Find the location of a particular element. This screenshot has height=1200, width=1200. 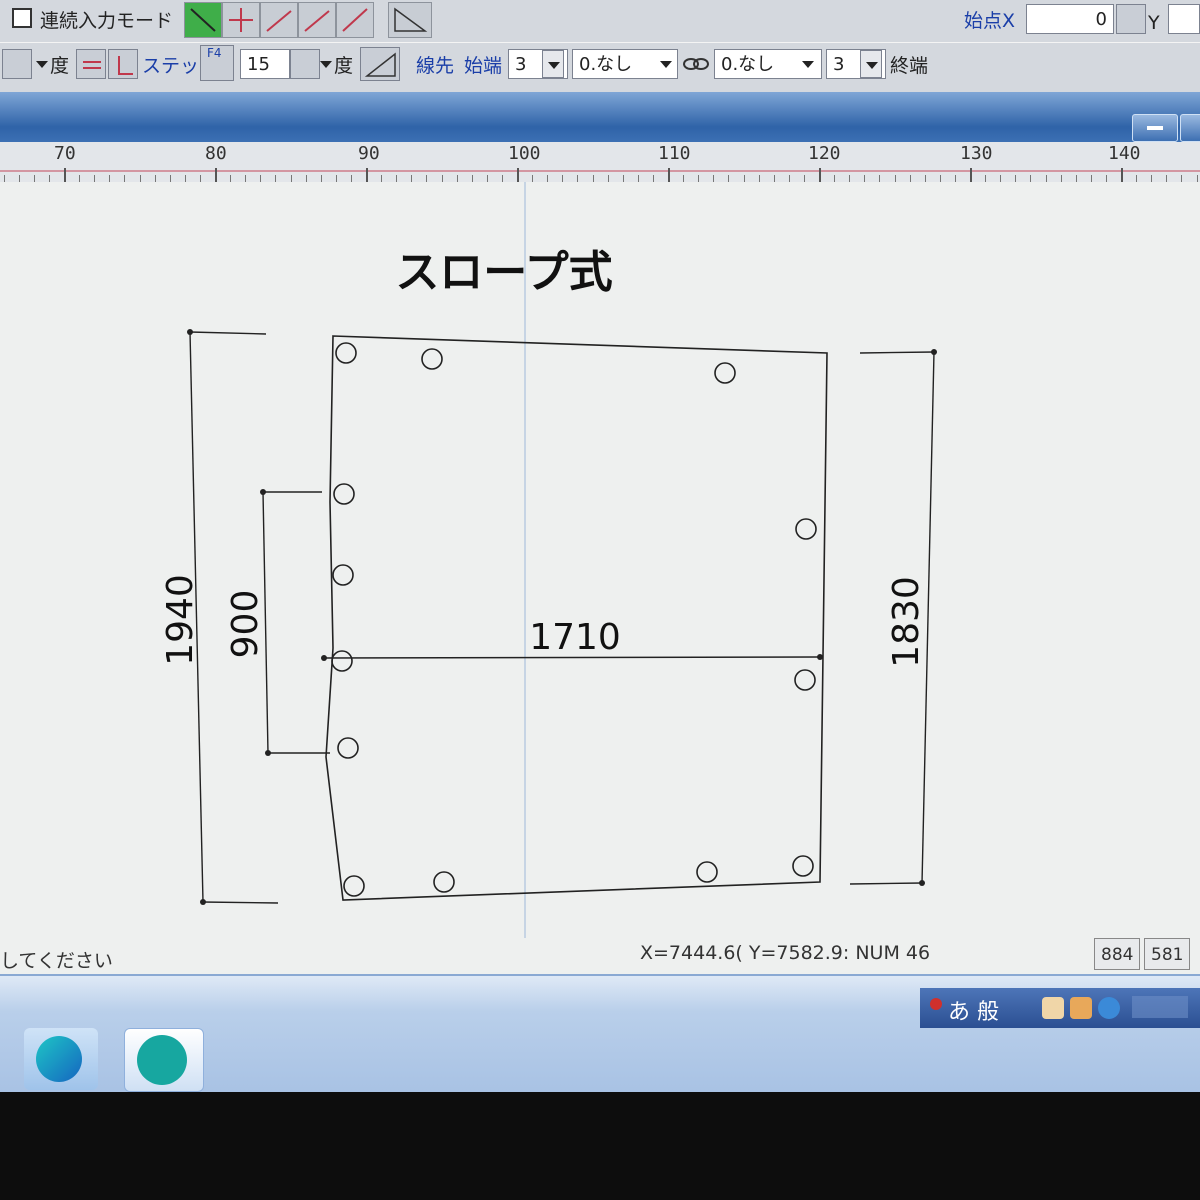

cross-tool-button is located at coordinates (241, 20).